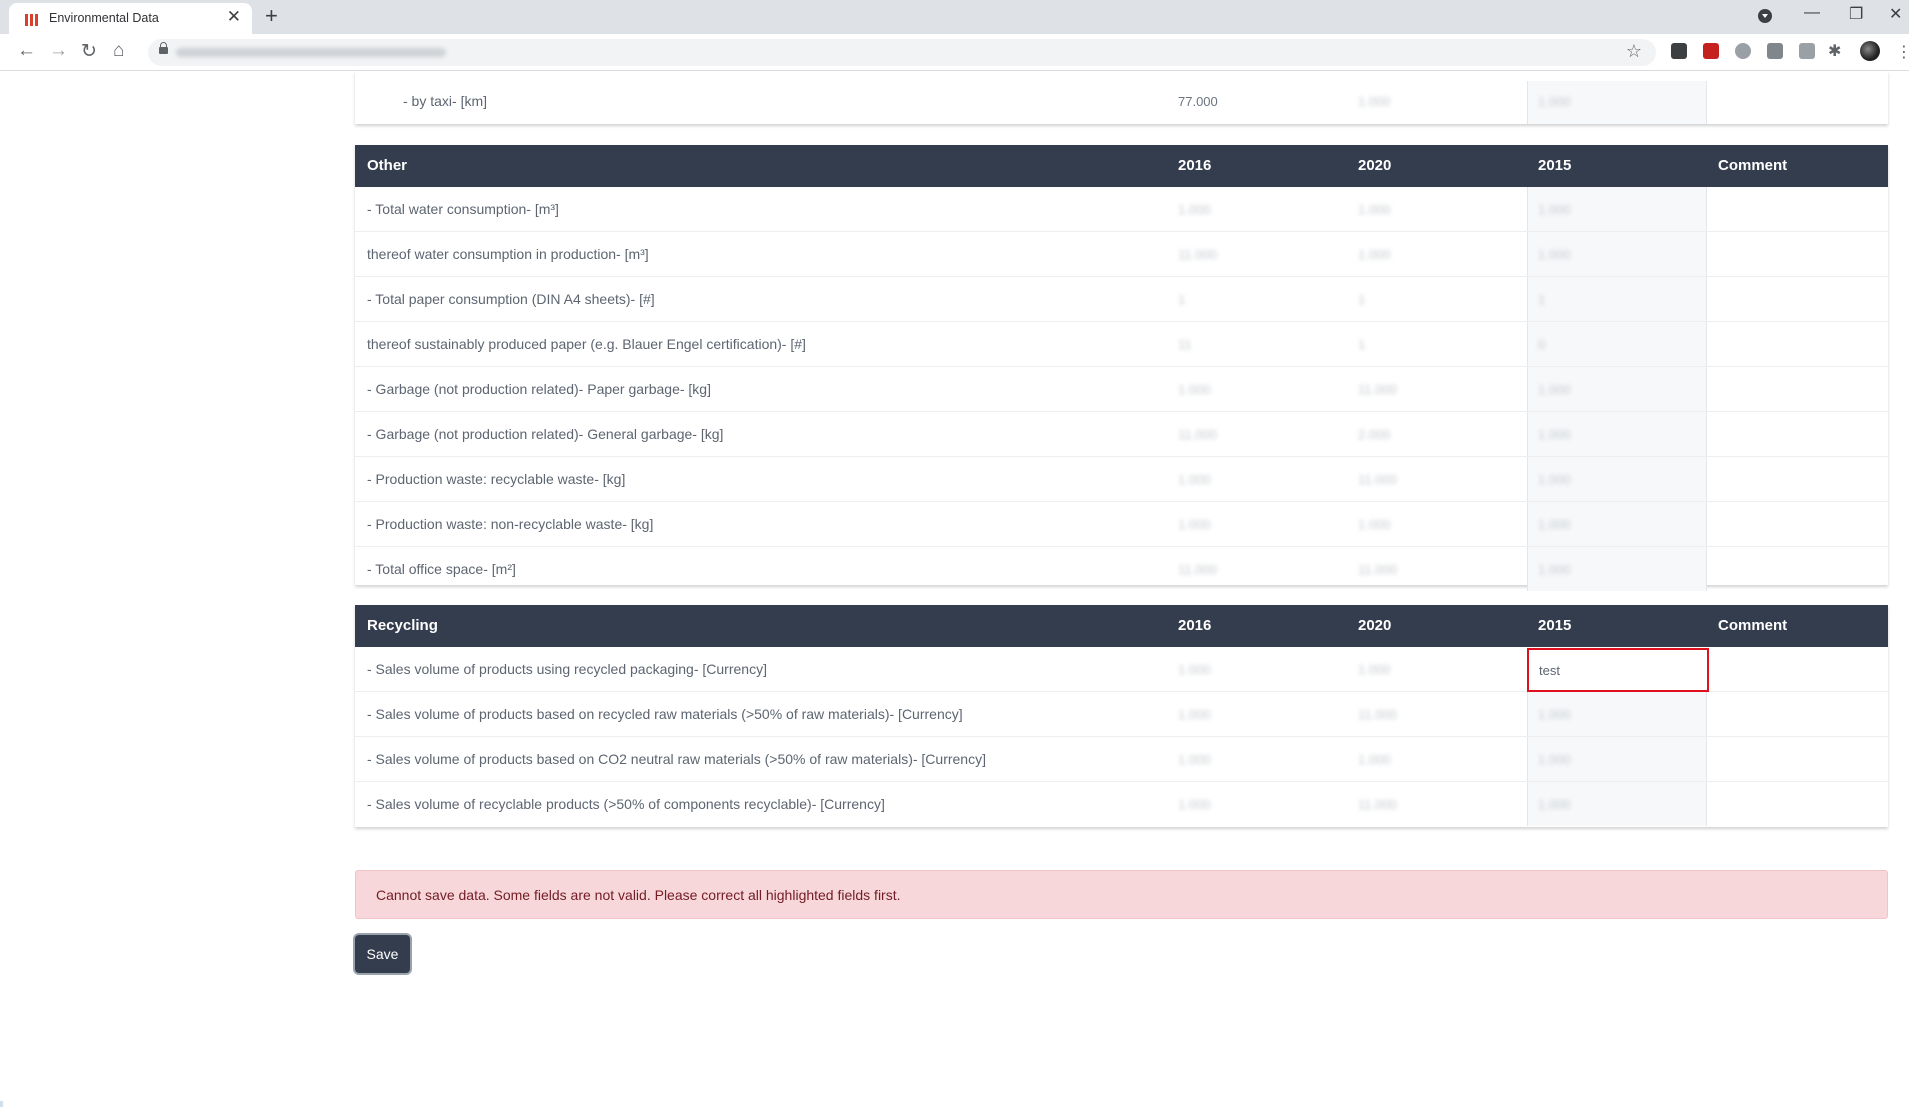 This screenshot has width=1909, height=1107. What do you see at coordinates (1765, 16) in the screenshot?
I see `tab-search-icon` at bounding box center [1765, 16].